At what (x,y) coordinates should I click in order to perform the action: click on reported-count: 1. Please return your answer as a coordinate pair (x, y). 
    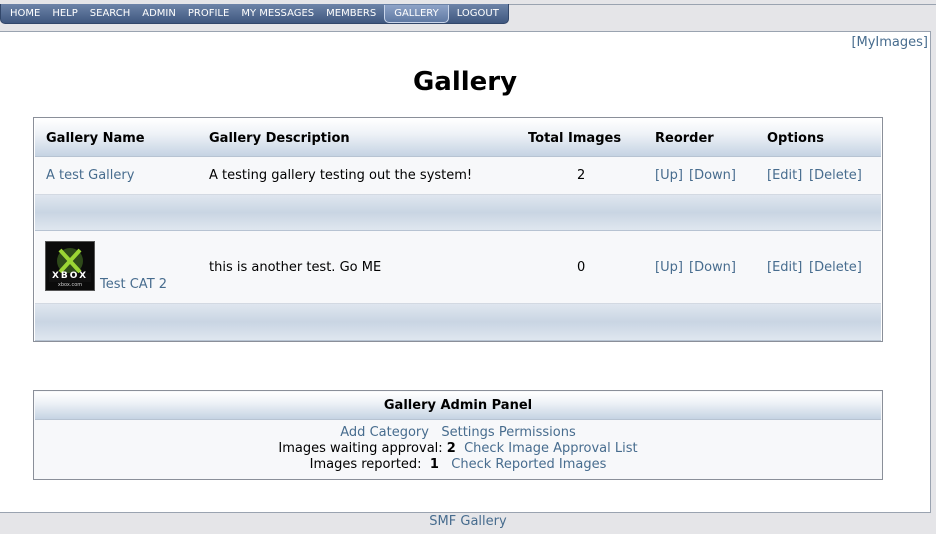
    Looking at the image, I should click on (434, 464).